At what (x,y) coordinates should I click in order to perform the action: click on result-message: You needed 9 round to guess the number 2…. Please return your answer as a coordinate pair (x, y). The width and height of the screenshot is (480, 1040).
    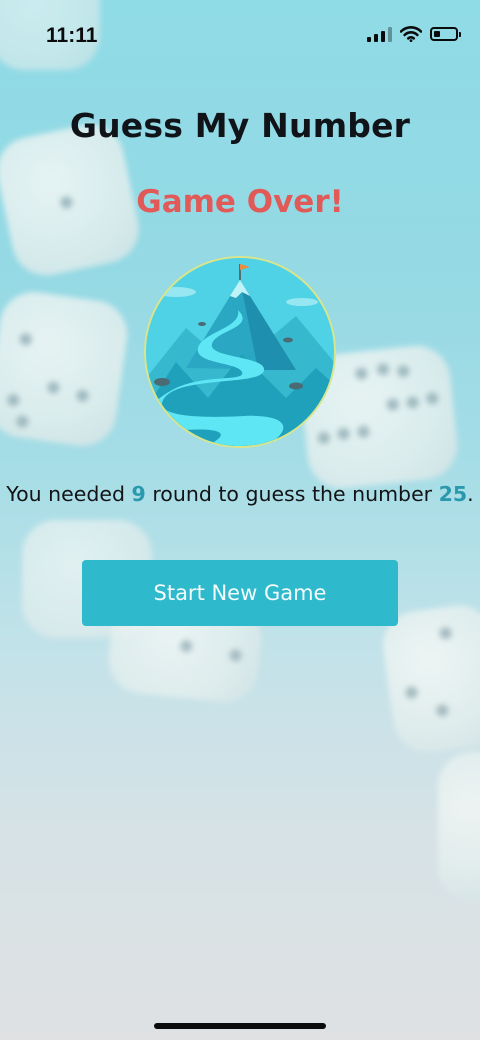
    Looking at the image, I should click on (240, 494).